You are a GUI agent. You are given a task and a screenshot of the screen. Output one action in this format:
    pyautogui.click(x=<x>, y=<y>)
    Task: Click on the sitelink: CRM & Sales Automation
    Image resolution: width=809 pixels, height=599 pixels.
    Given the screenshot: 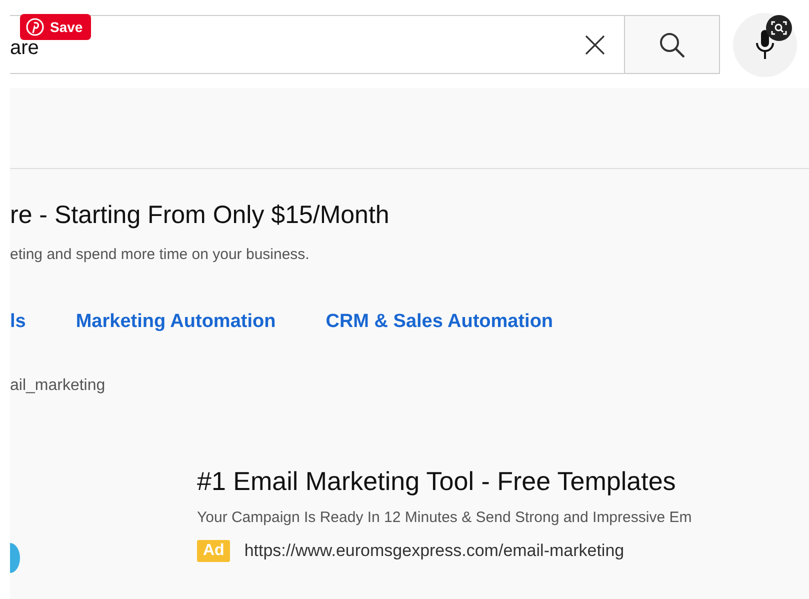 What is the action you would take?
    pyautogui.click(x=440, y=322)
    